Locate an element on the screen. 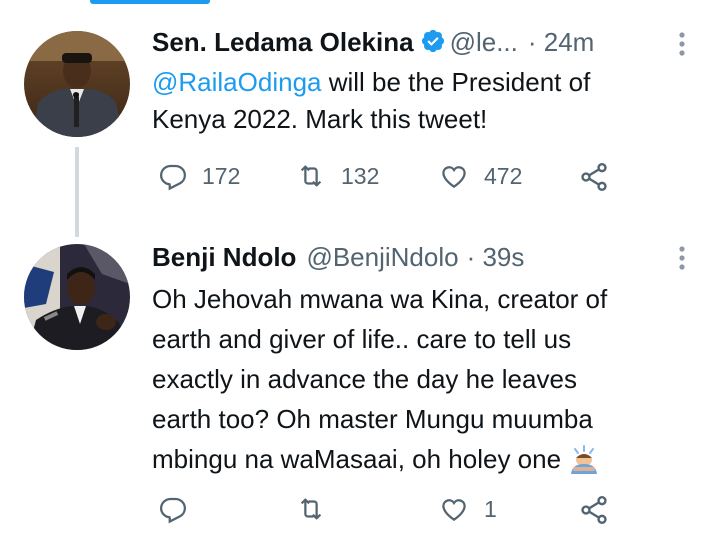 Image resolution: width=720 pixels, height=539 pixels. tweet-text-line: exactly in advance the day he leaves is located at coordinates (364, 379).